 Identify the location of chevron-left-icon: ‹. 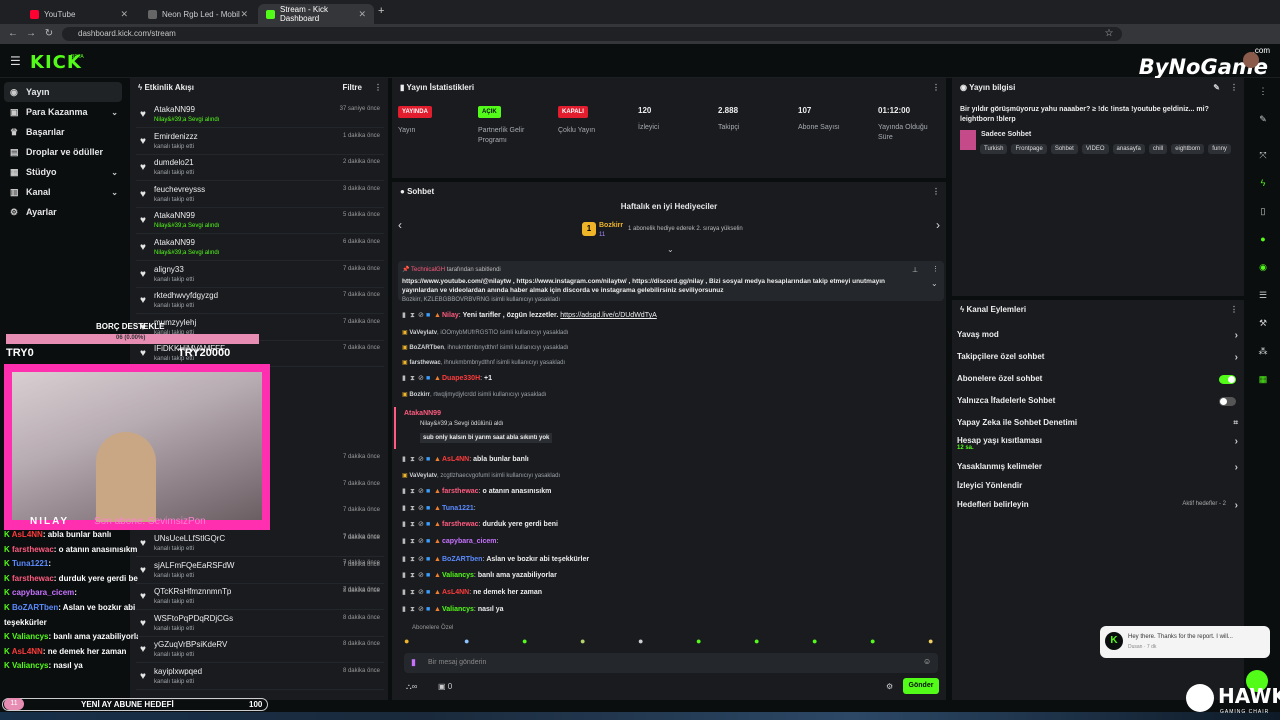
(400, 225).